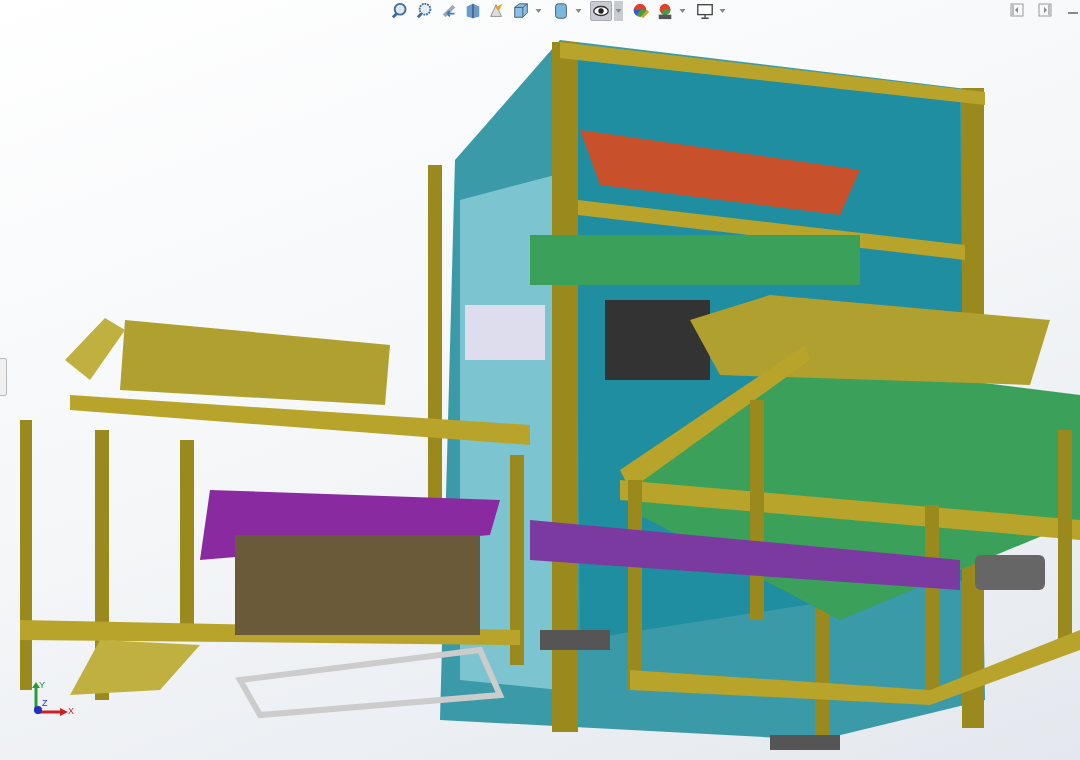  Describe the element at coordinates (71, 711) in the screenshot. I see `x-axis-label: X` at that location.